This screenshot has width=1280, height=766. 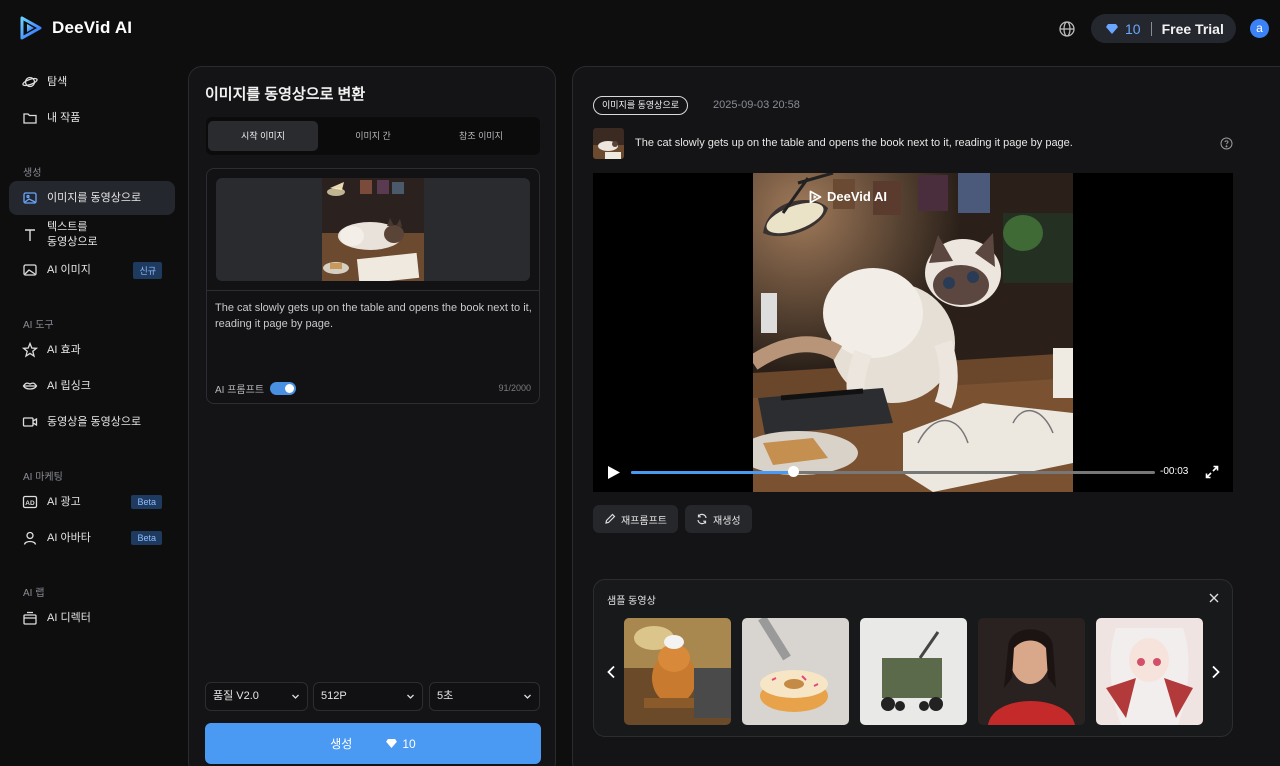 What do you see at coordinates (30, 538) in the screenshot?
I see `avatar-icon` at bounding box center [30, 538].